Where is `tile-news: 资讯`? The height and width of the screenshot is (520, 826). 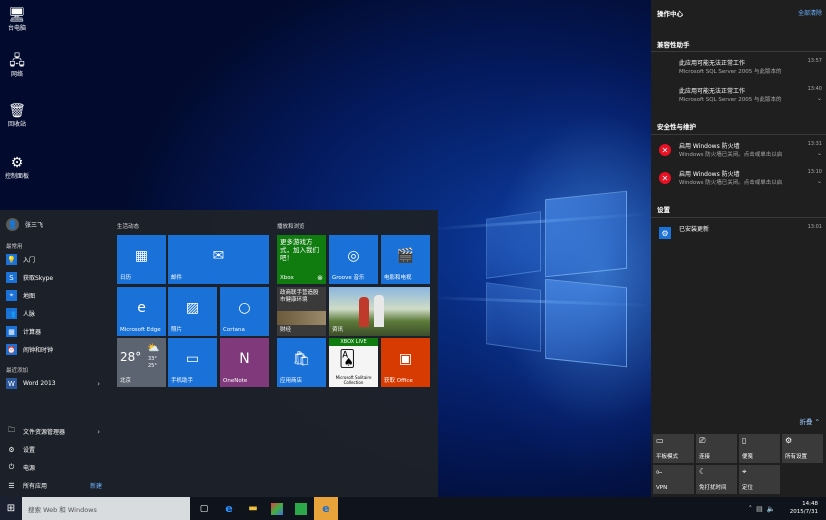
tile-news: 资讯 is located at coordinates (379, 311).